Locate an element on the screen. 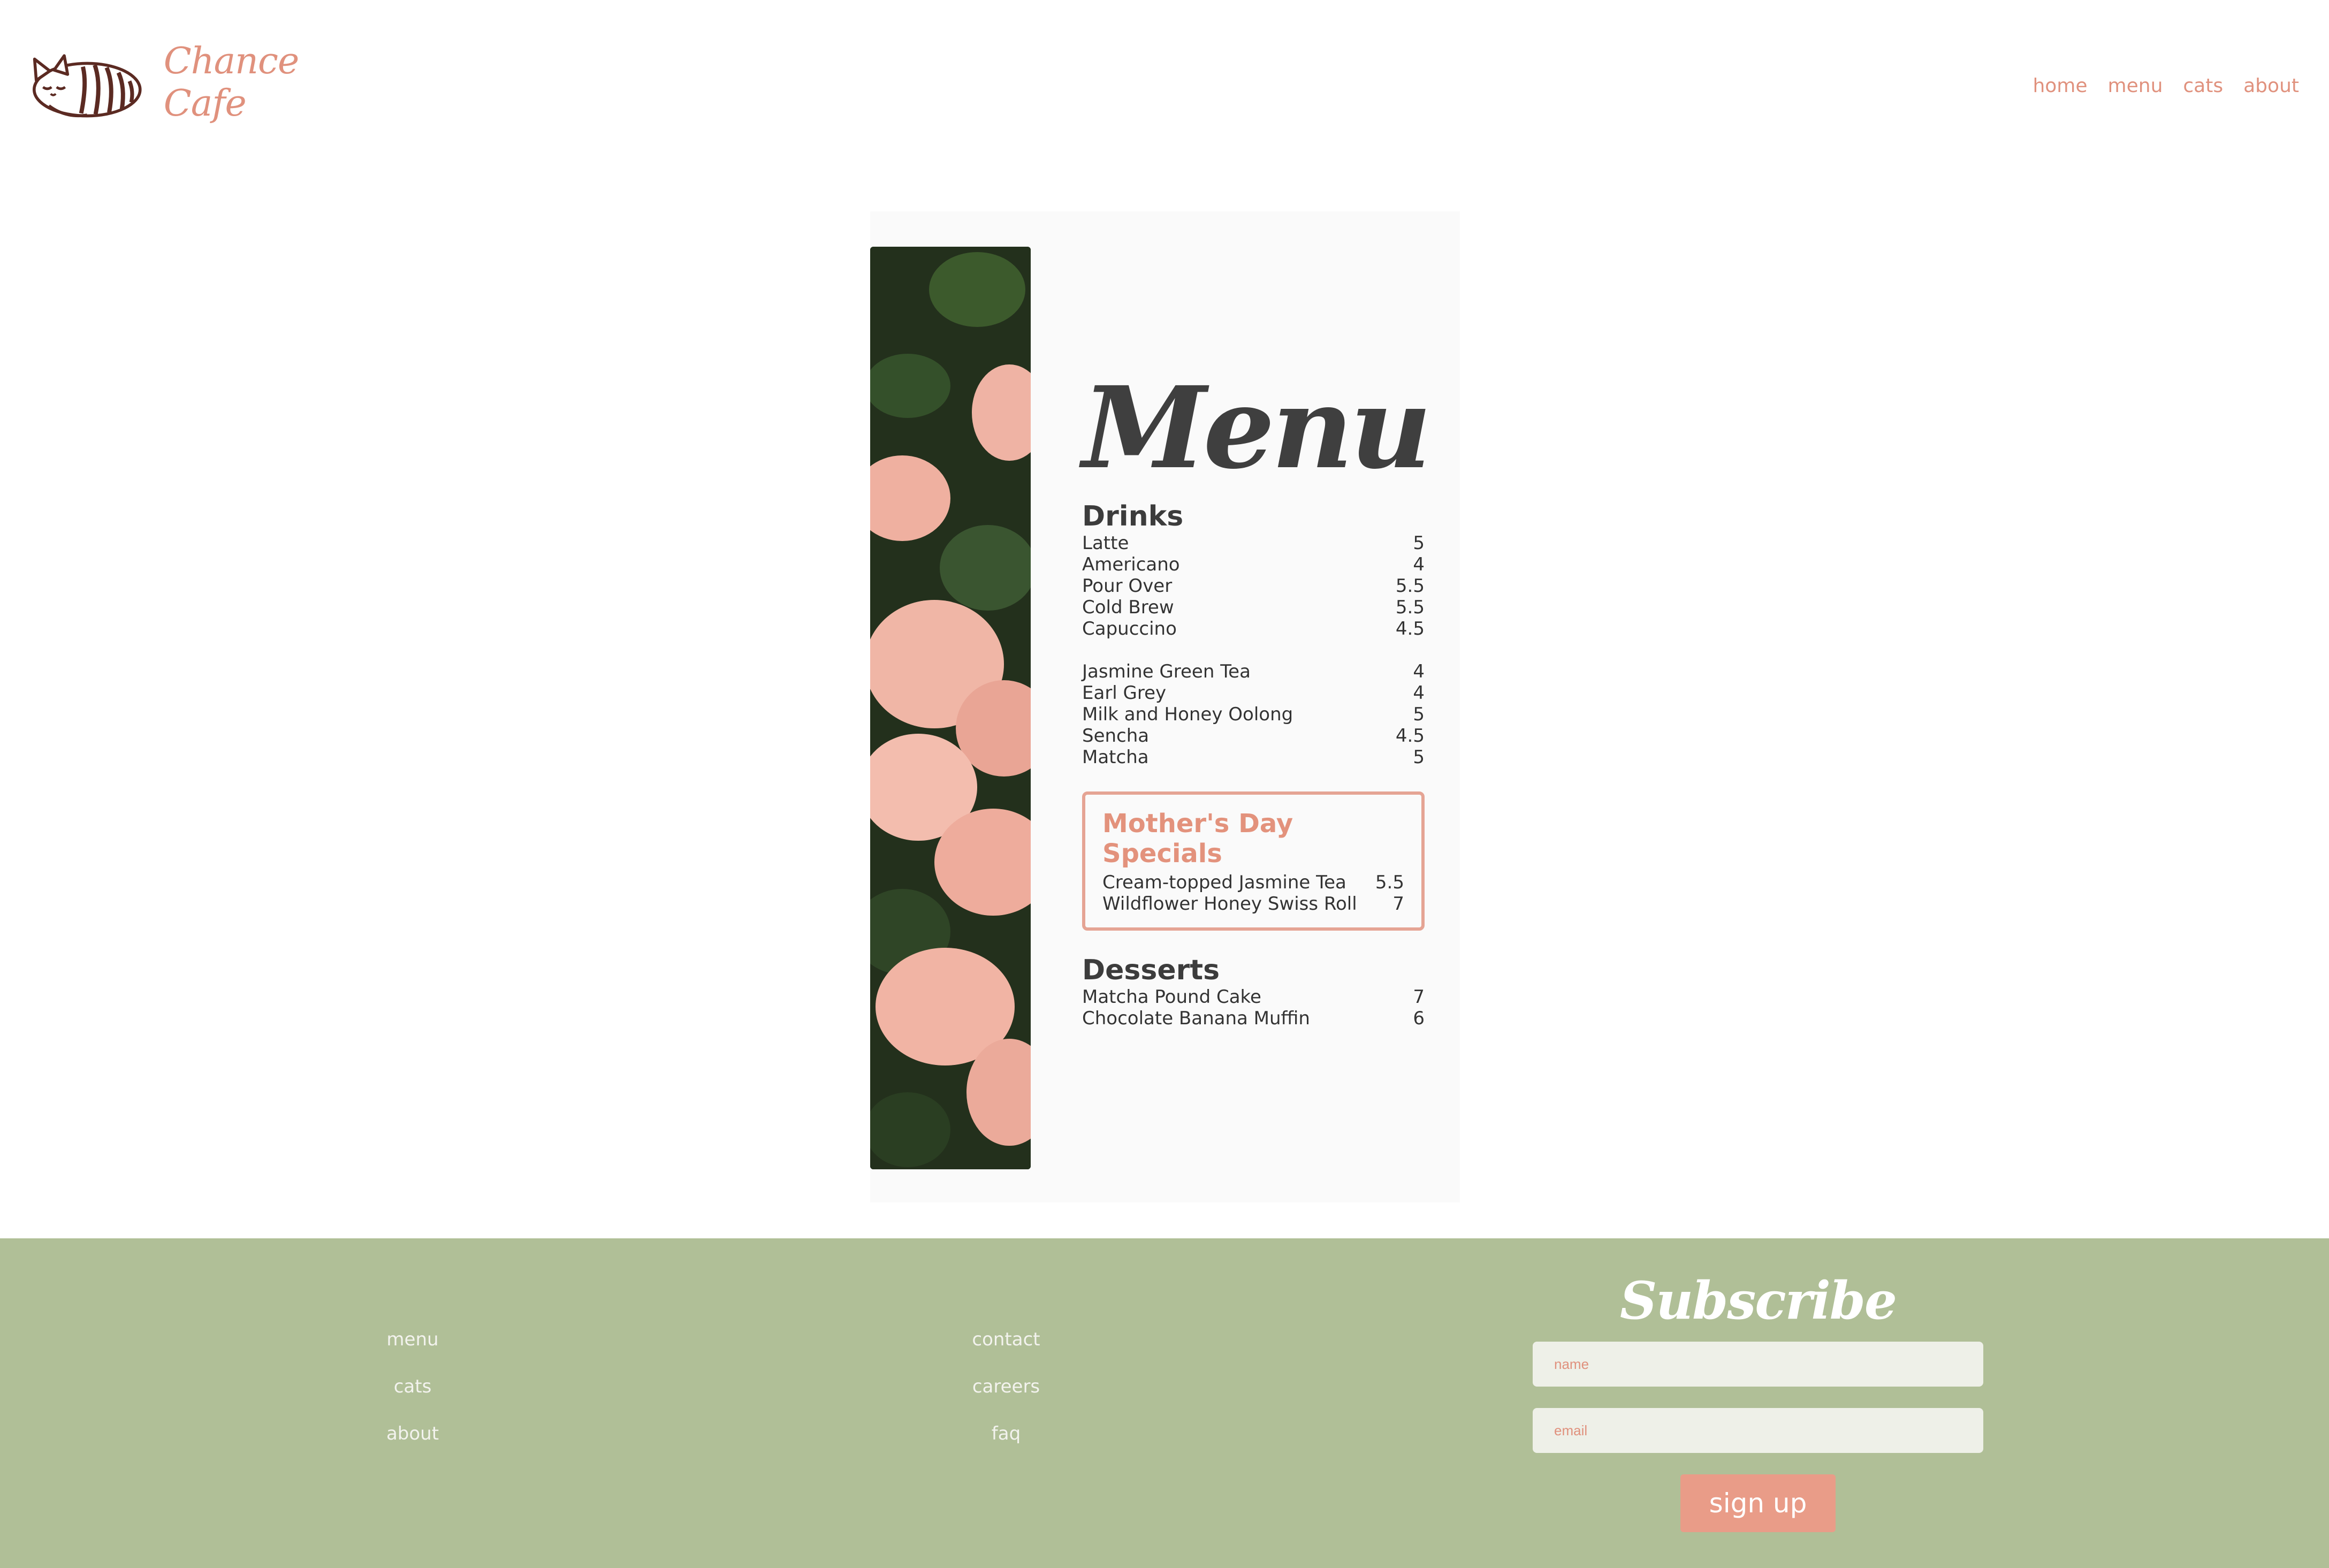 Image resolution: width=2329 pixels, height=1568 pixels. item-name: Matcha is located at coordinates (1115, 757).